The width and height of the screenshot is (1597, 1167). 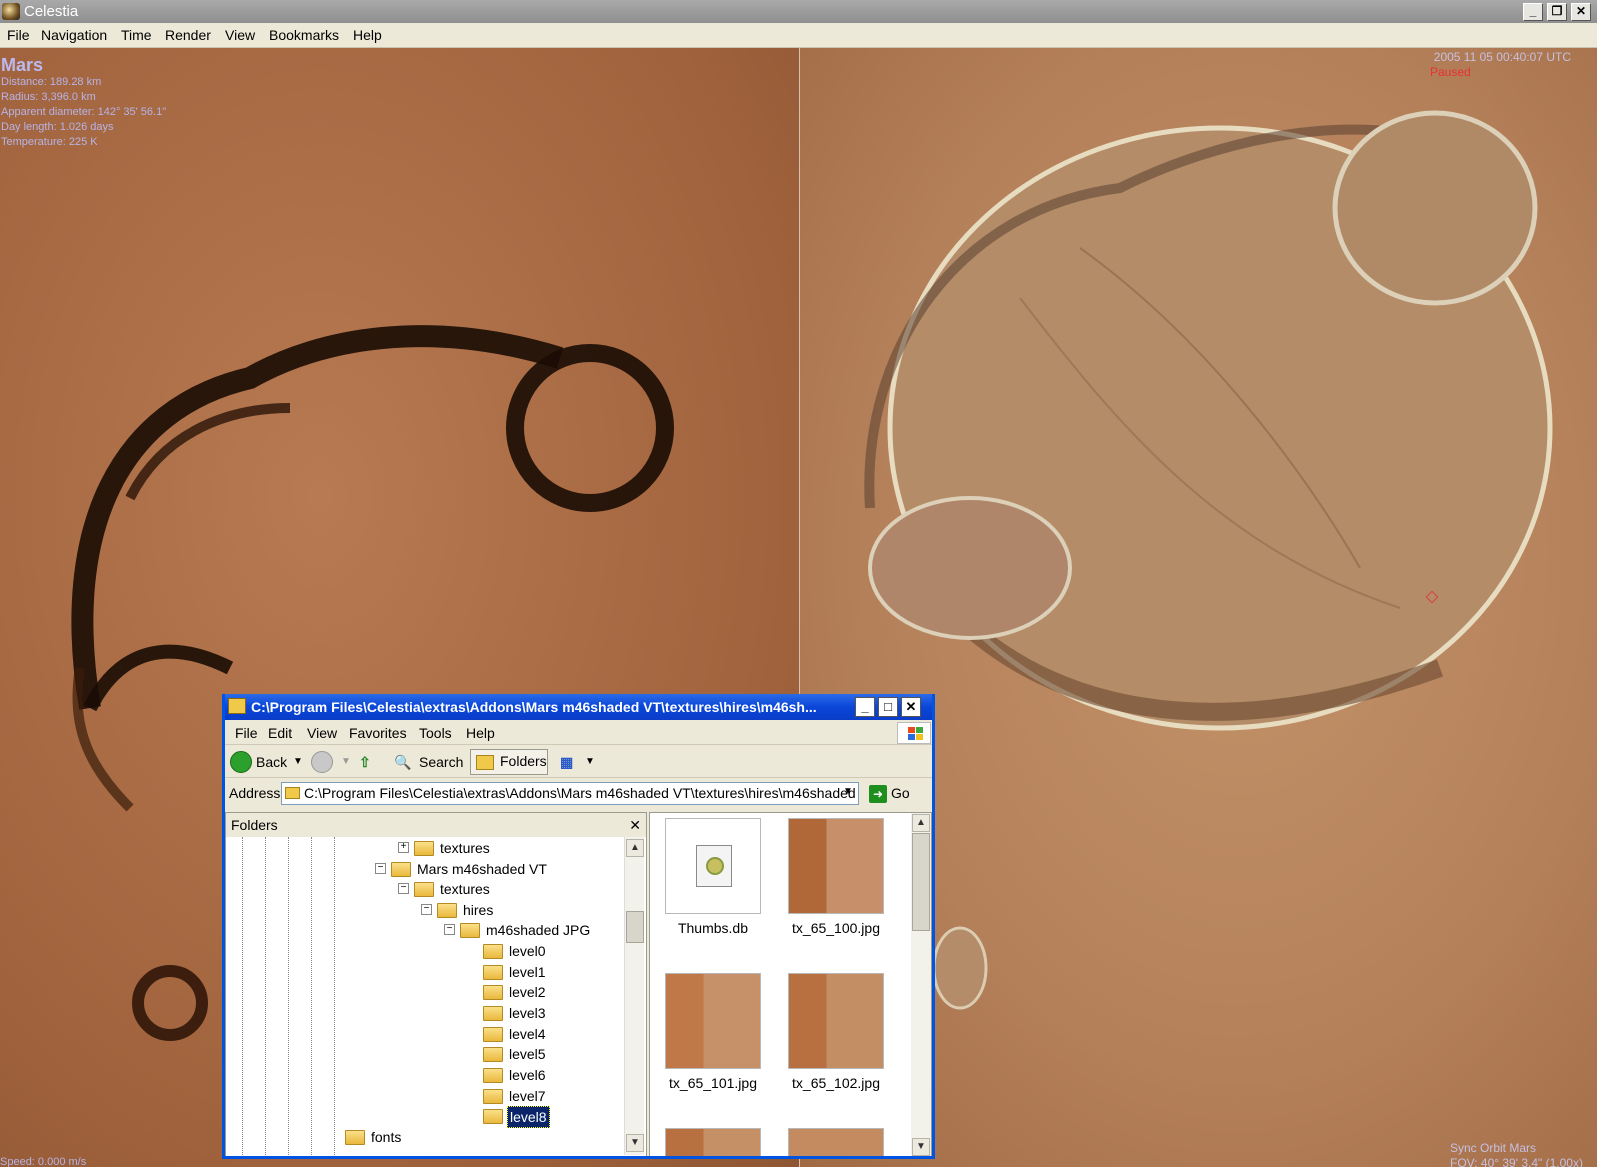 I want to click on address-label: Address, so click(x=255, y=793).